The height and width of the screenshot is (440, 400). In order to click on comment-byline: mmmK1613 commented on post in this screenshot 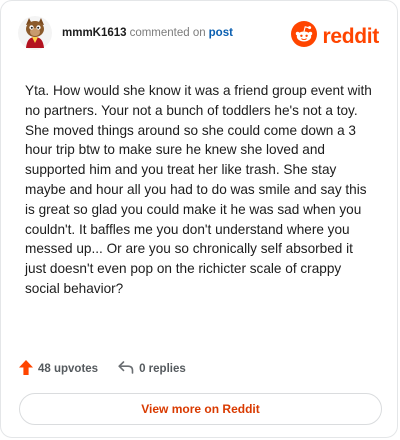, I will do `click(147, 33)`.